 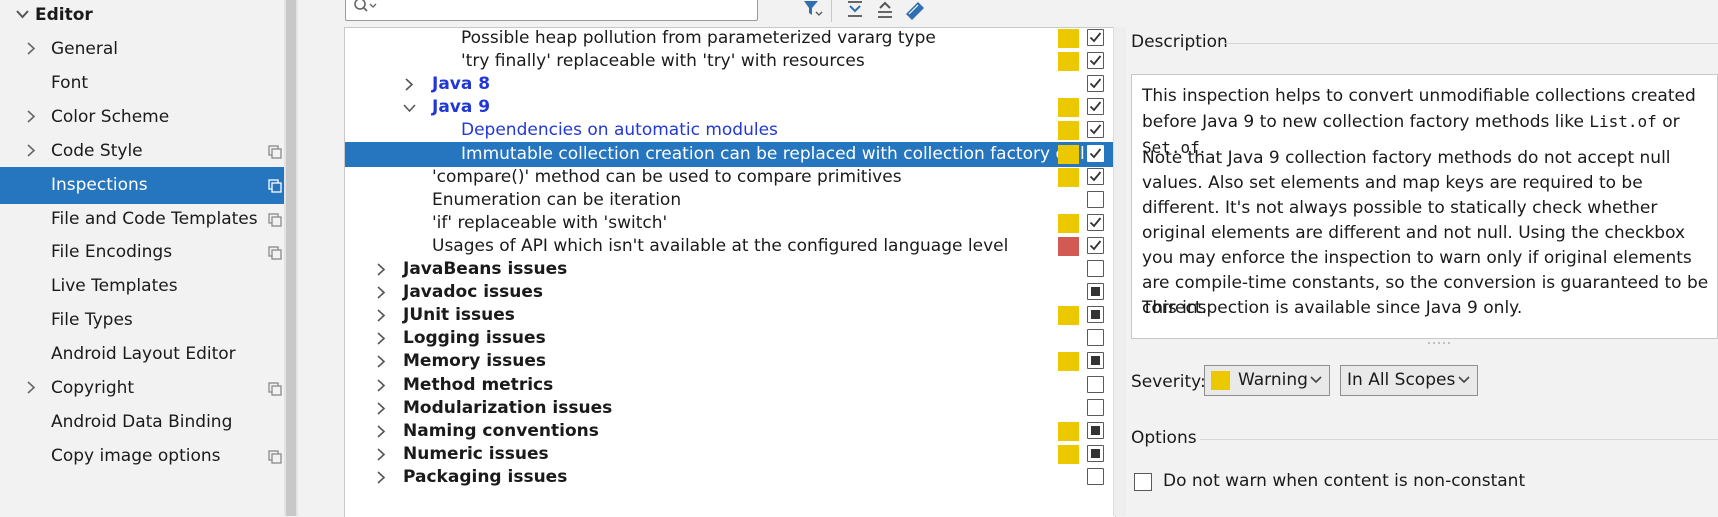 I want to click on search-input, so click(x=551, y=10).